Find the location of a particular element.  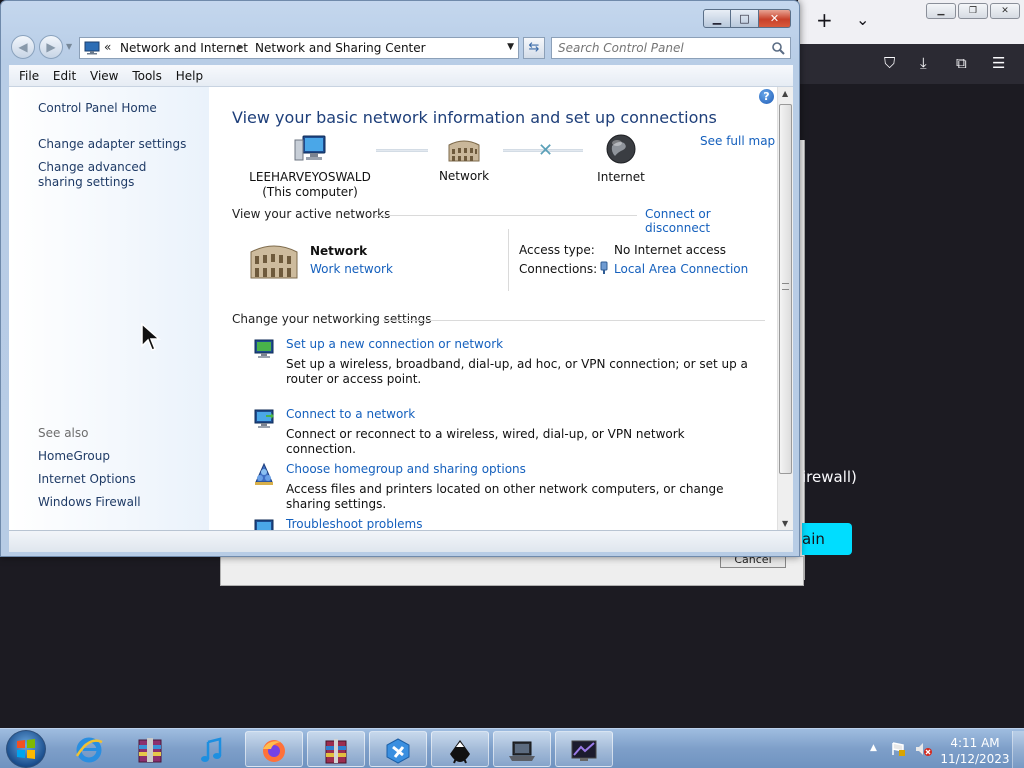

see-also-heading: See also is located at coordinates (63, 433).